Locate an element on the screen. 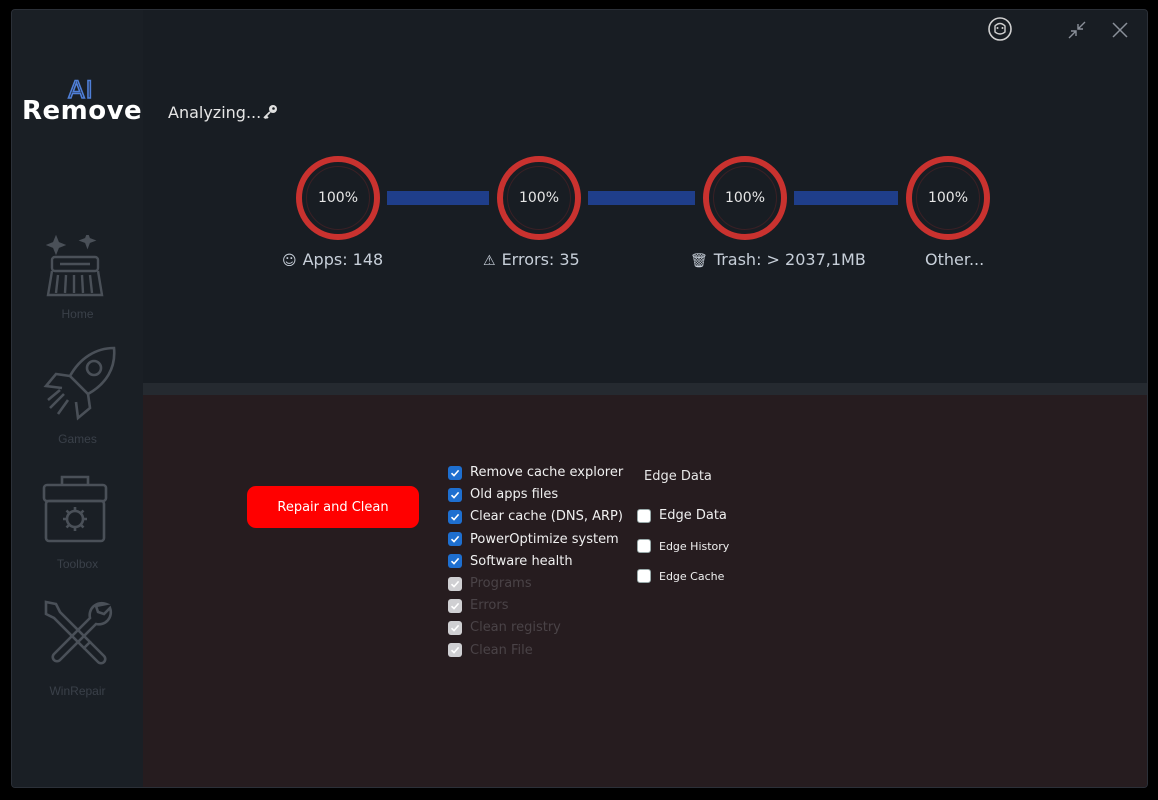 The image size is (1158, 800). option-clean-registry-checkbox-row: Clean registry is located at coordinates (504, 627).